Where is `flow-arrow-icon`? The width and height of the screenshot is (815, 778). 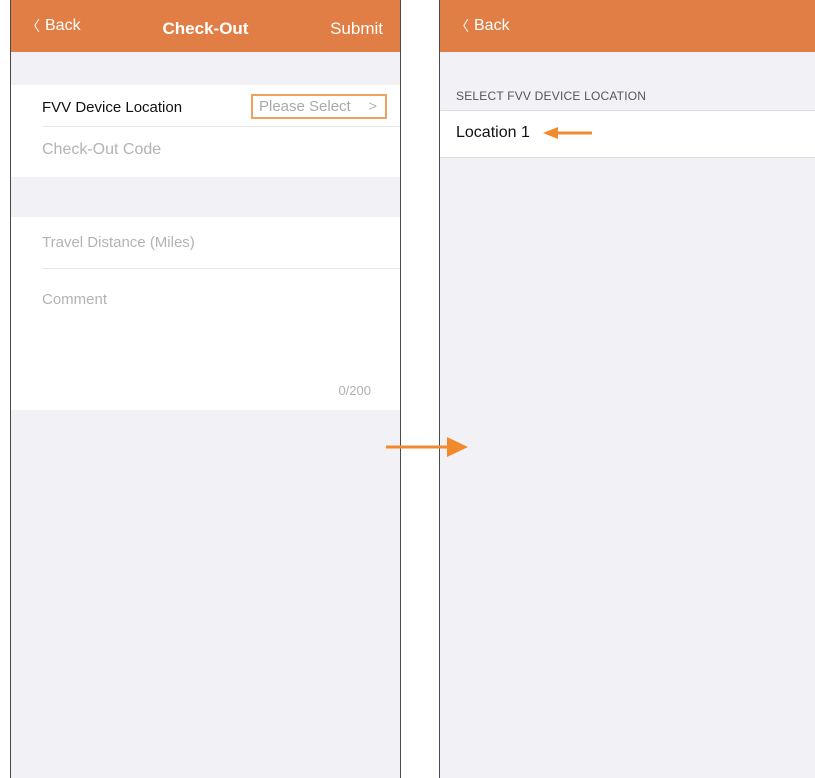 flow-arrow-icon is located at coordinates (427, 447).